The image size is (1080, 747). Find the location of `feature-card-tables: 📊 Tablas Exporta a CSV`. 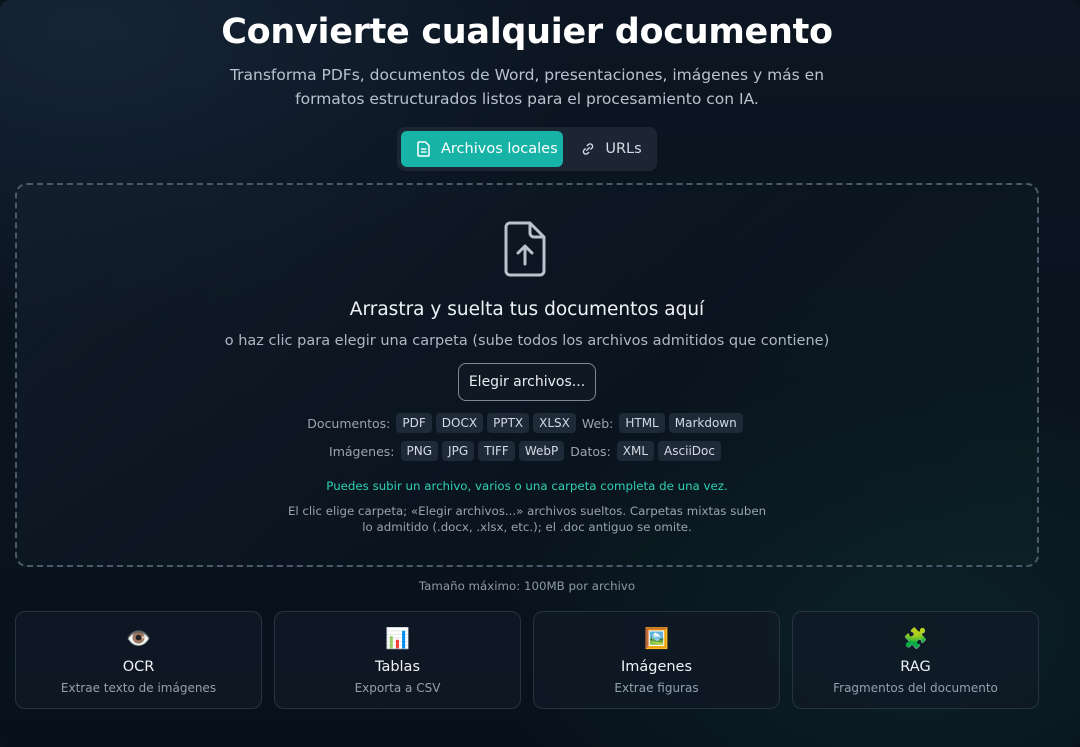

feature-card-tables: 📊 Tablas Exporta a CSV is located at coordinates (397, 660).